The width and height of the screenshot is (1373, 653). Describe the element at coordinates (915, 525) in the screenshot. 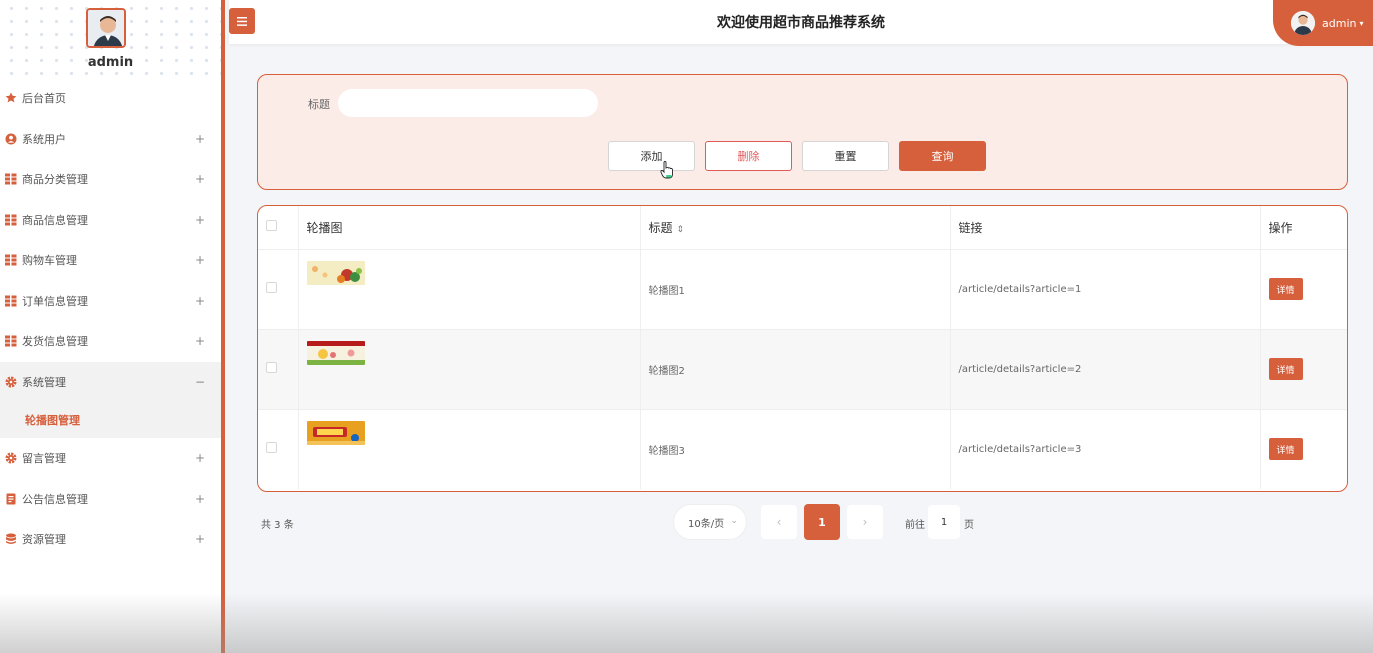

I see `goto-label: 前往` at that location.